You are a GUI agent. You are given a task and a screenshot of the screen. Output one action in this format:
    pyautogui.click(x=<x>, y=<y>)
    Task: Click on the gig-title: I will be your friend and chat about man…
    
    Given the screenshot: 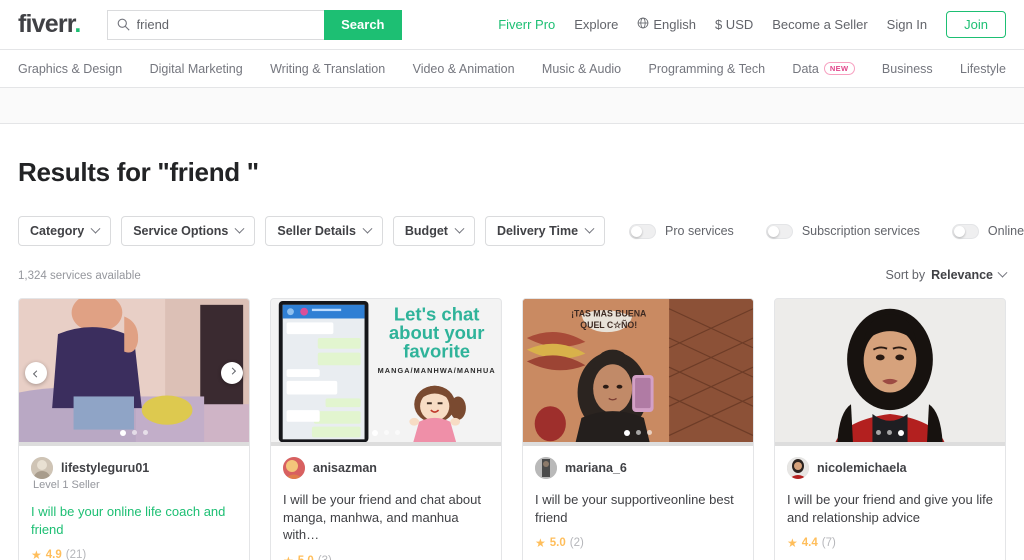 What is the action you would take?
    pyautogui.click(x=386, y=517)
    